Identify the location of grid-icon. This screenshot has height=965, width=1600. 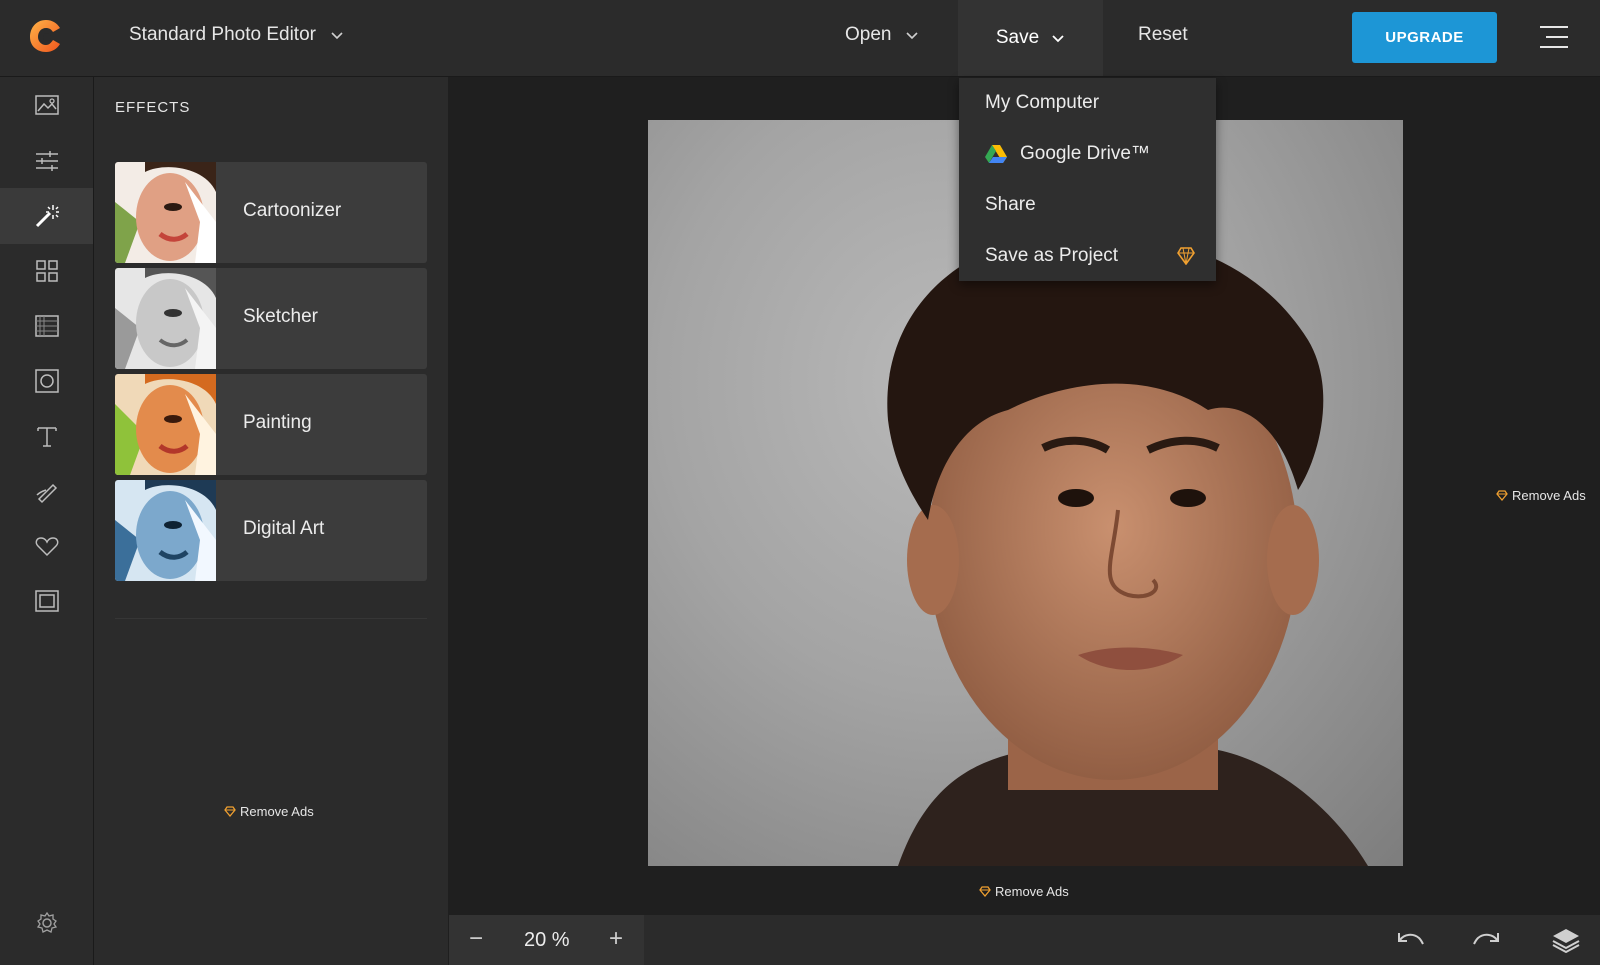
(46, 271).